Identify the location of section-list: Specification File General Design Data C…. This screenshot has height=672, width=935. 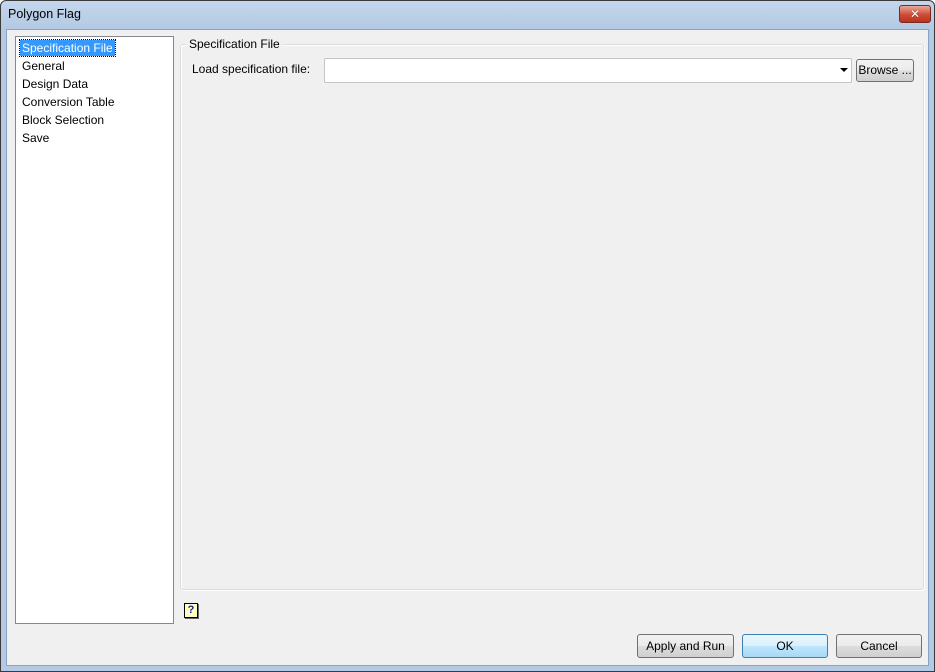
(94, 330).